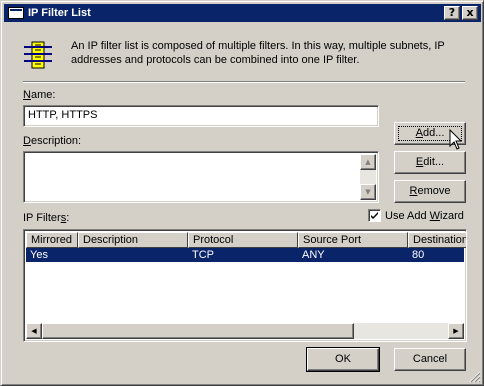 The image size is (484, 386). What do you see at coordinates (133, 240) in the screenshot?
I see `column-header-description: Description` at bounding box center [133, 240].